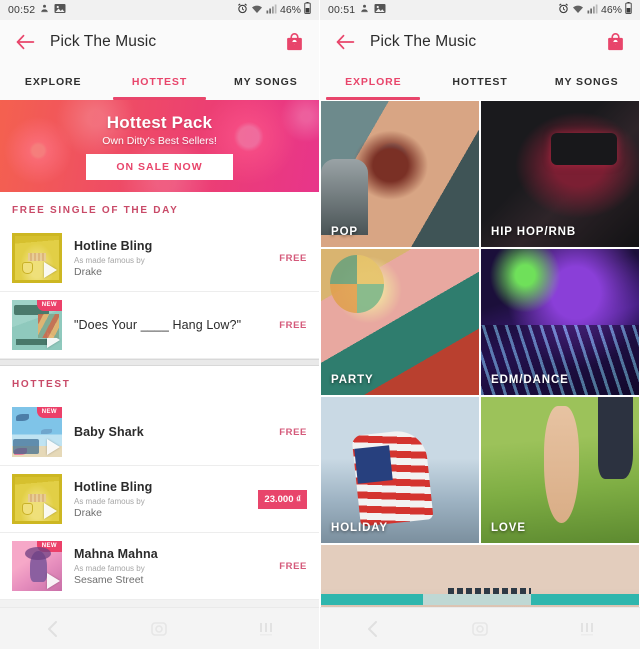 The height and width of the screenshot is (649, 640). I want to click on category-tile-pop: POP, so click(400, 174).